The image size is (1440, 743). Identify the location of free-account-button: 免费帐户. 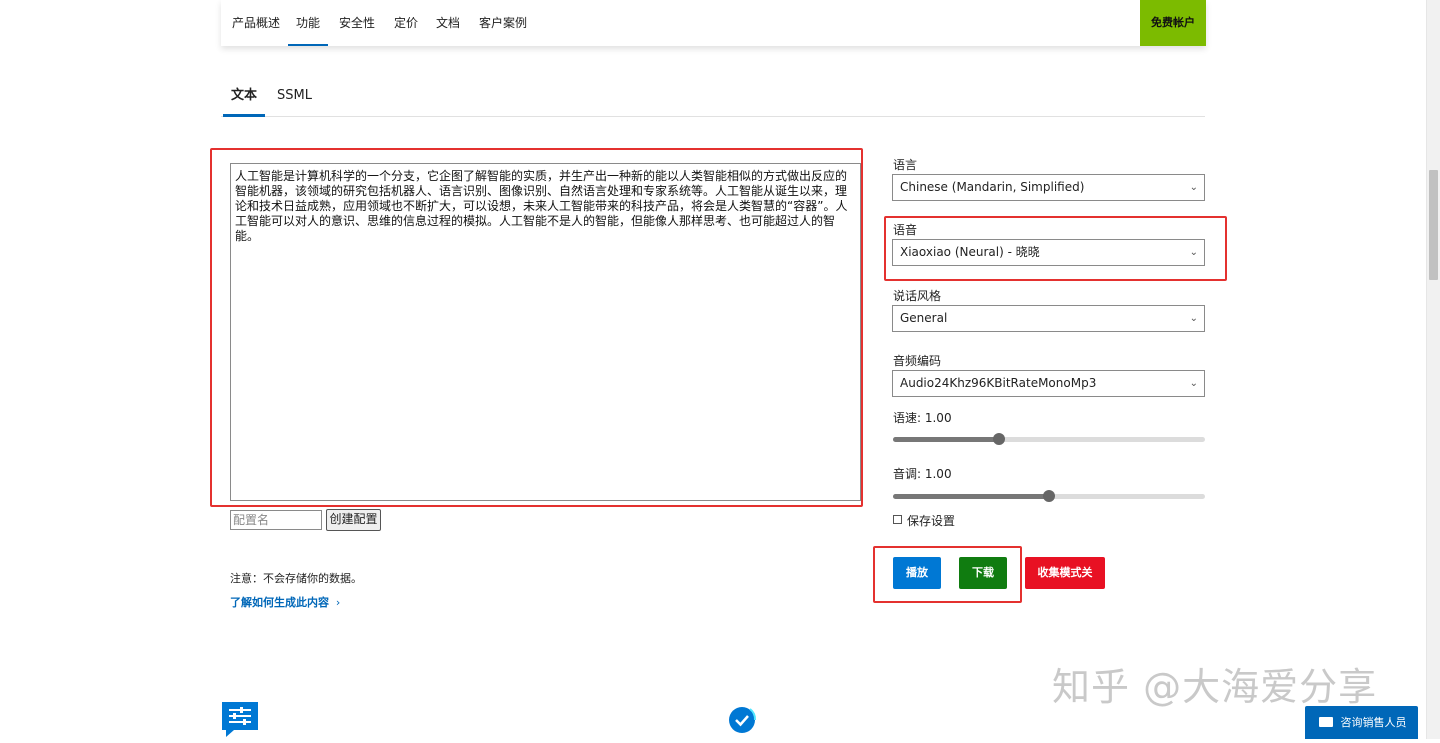
(1173, 23).